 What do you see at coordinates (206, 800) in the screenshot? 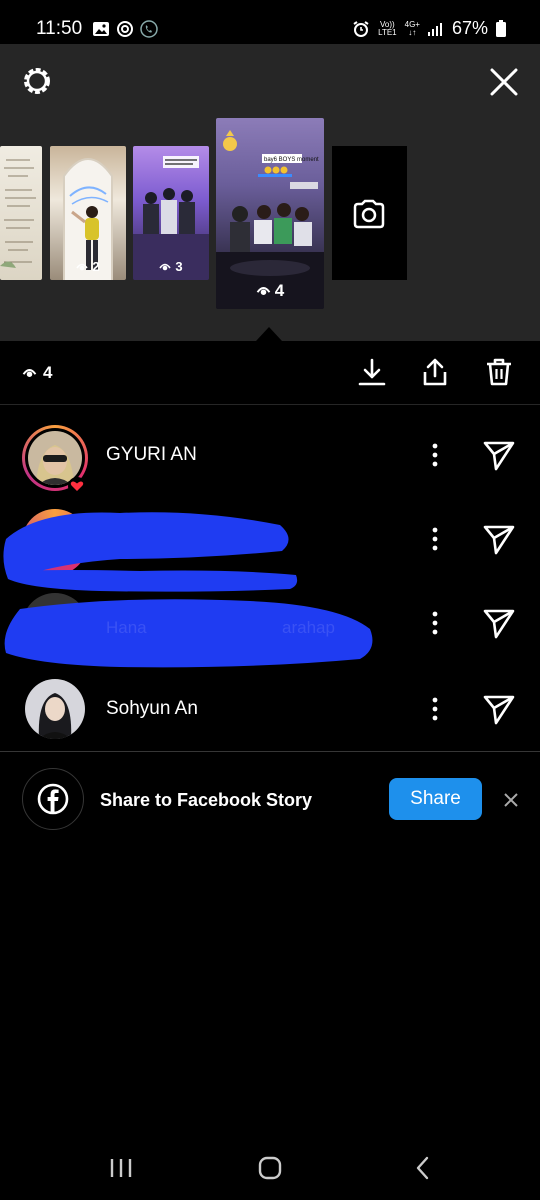
I see `share-to-facebook-label: Share to Facebook Story` at bounding box center [206, 800].